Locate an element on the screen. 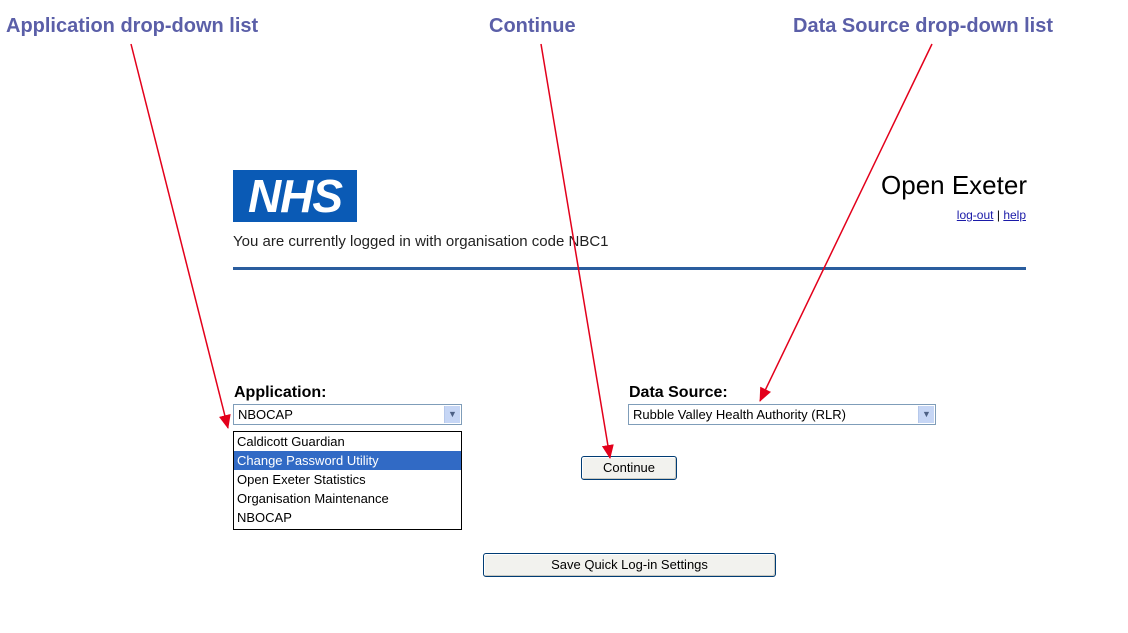  nhs-logo: NHS is located at coordinates (295, 196).